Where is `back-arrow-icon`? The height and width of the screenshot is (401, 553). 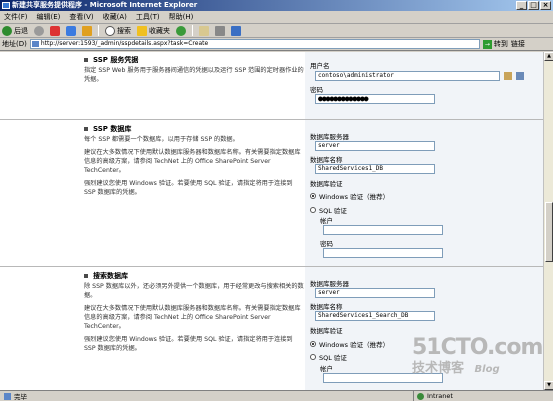
back-arrow-icon is located at coordinates (7, 30).